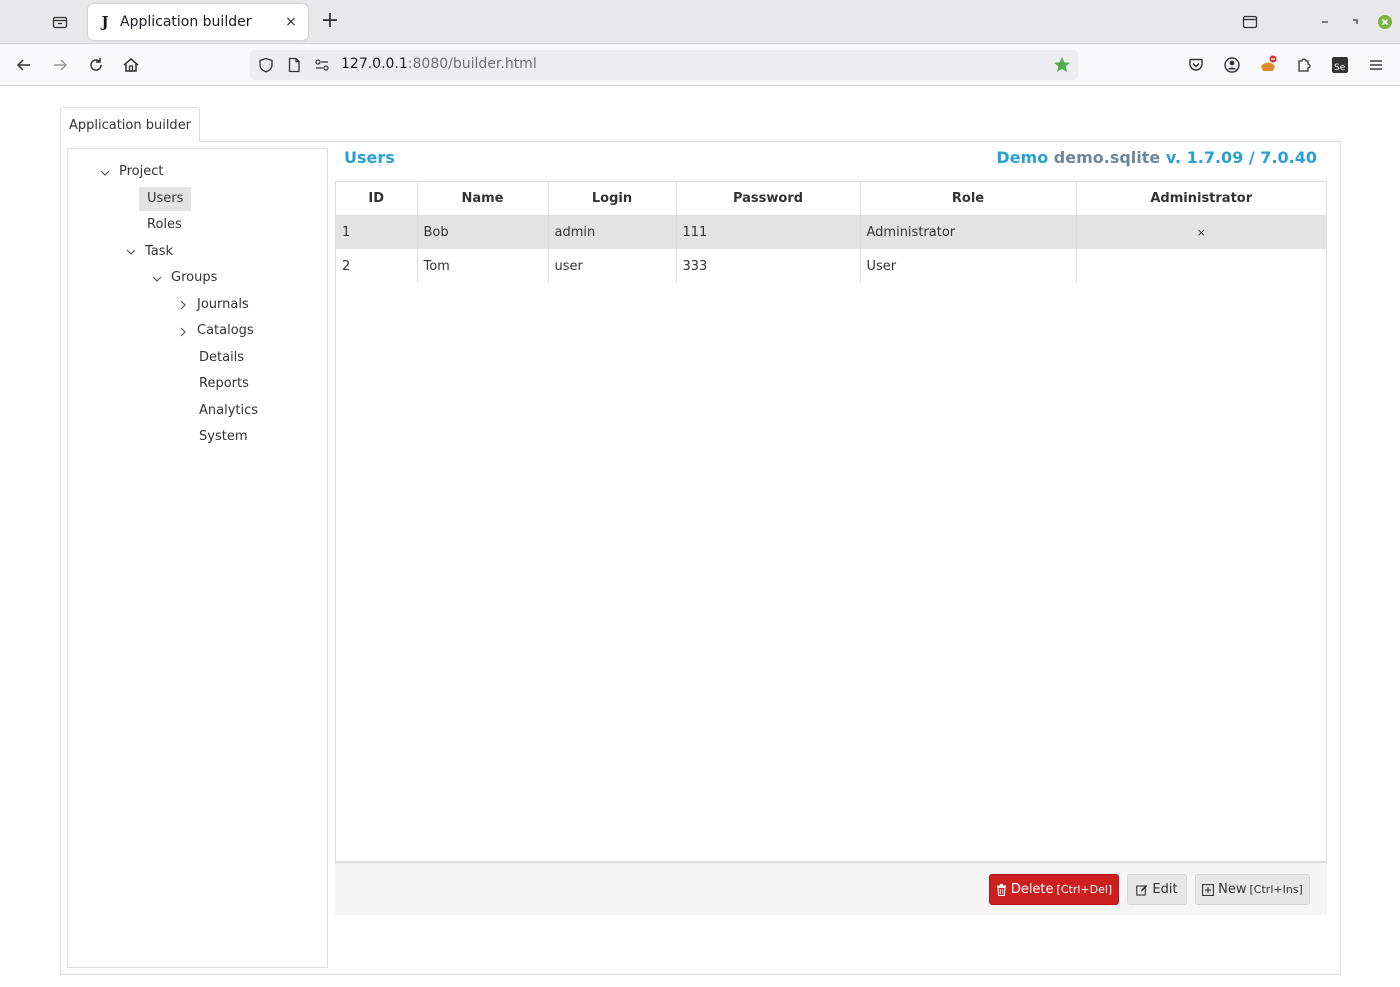  What do you see at coordinates (1201, 266) in the screenshot?
I see `cell-administrator` at bounding box center [1201, 266].